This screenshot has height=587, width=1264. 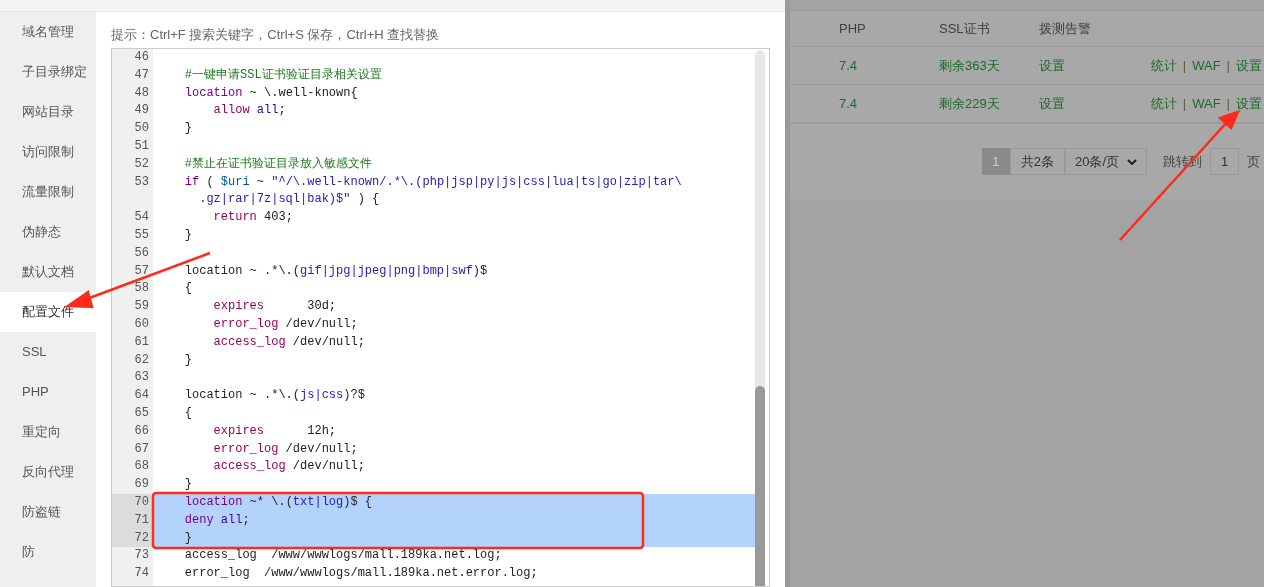 I want to click on code-line: location ~ .*\.(js|css)?$, so click(x=274, y=396).